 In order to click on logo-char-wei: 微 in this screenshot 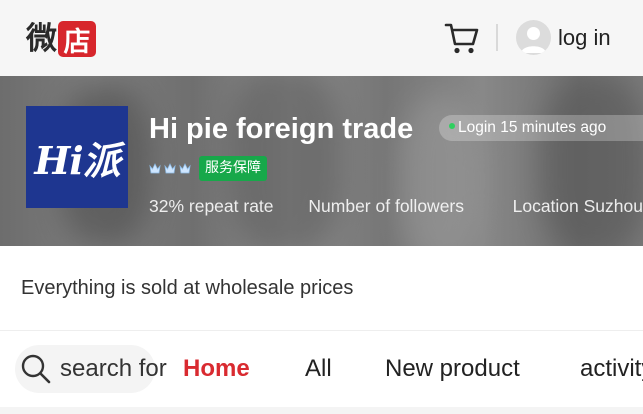, I will do `click(41, 39)`.